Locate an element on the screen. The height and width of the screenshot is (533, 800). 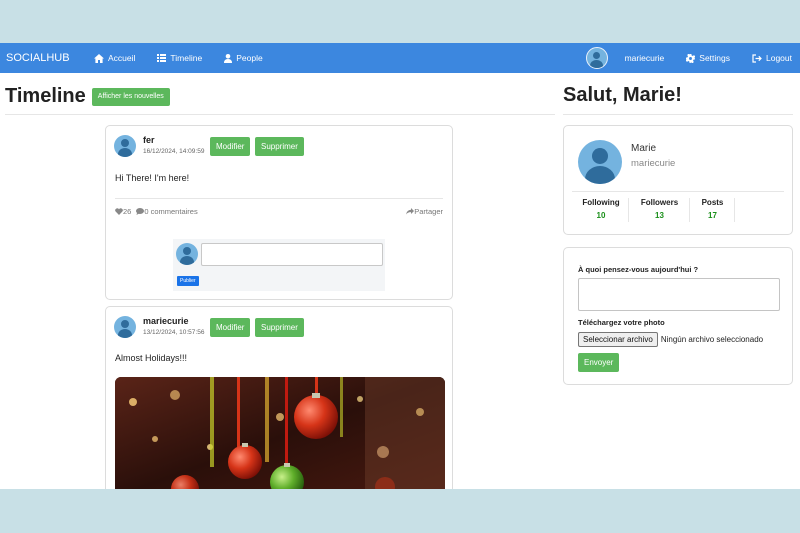
like-button: 26 is located at coordinates (123, 211).